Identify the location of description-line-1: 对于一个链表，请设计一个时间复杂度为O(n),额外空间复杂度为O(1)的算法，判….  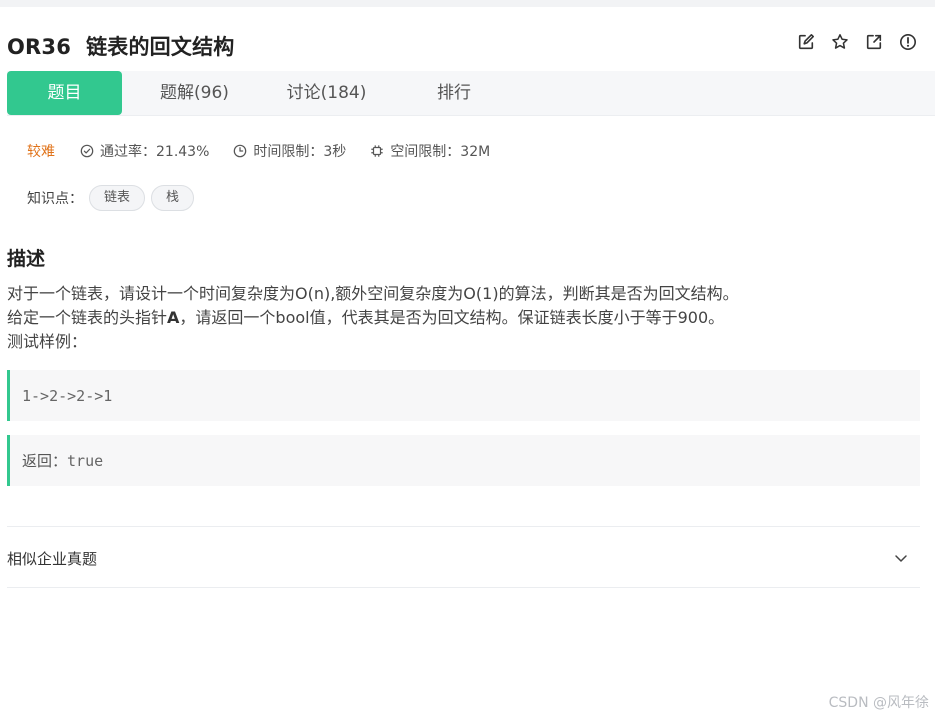
(373, 293).